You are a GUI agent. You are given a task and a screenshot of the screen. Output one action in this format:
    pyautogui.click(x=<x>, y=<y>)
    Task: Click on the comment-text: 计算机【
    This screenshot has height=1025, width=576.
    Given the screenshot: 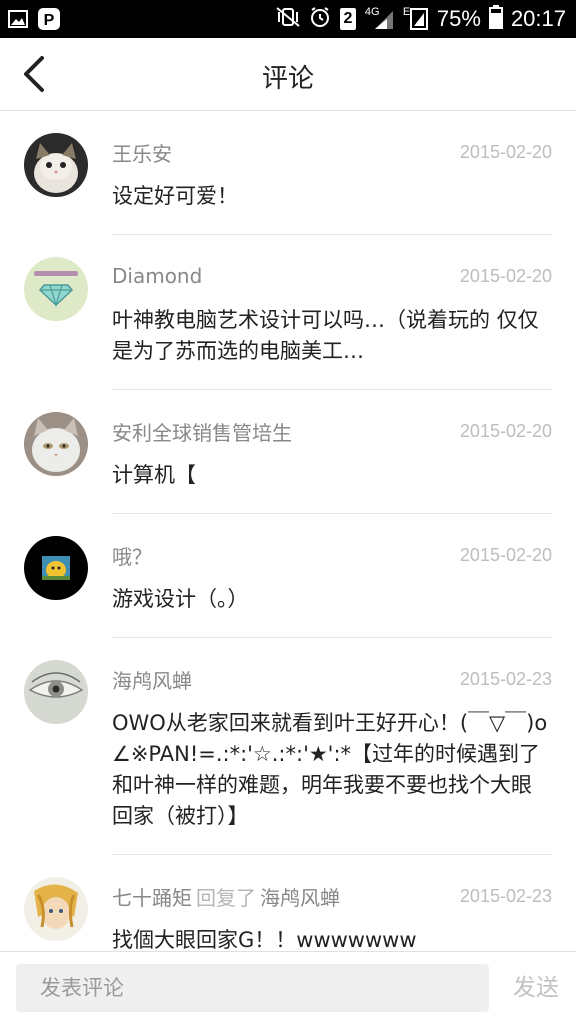 What is the action you would take?
    pyautogui.click(x=154, y=475)
    